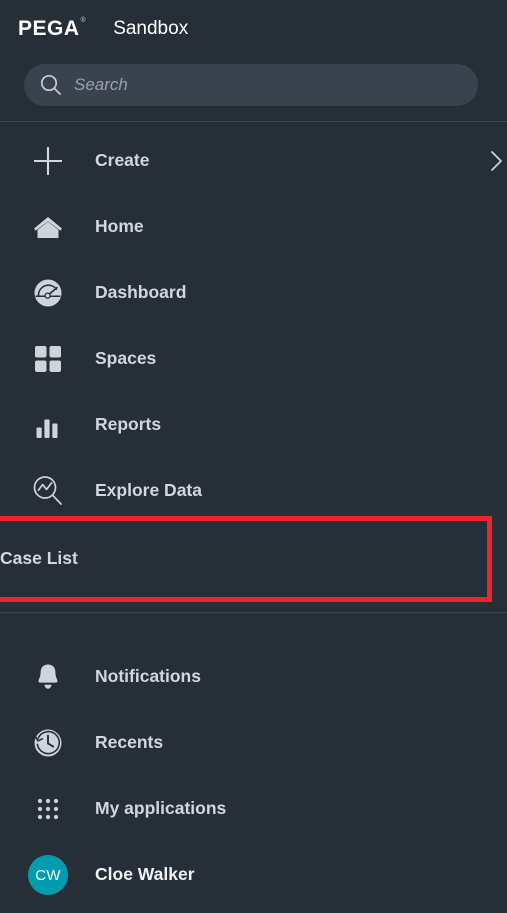 The image size is (507, 913). Describe the element at coordinates (253, 161) in the screenshot. I see `sidebar-item-create: Create` at that location.